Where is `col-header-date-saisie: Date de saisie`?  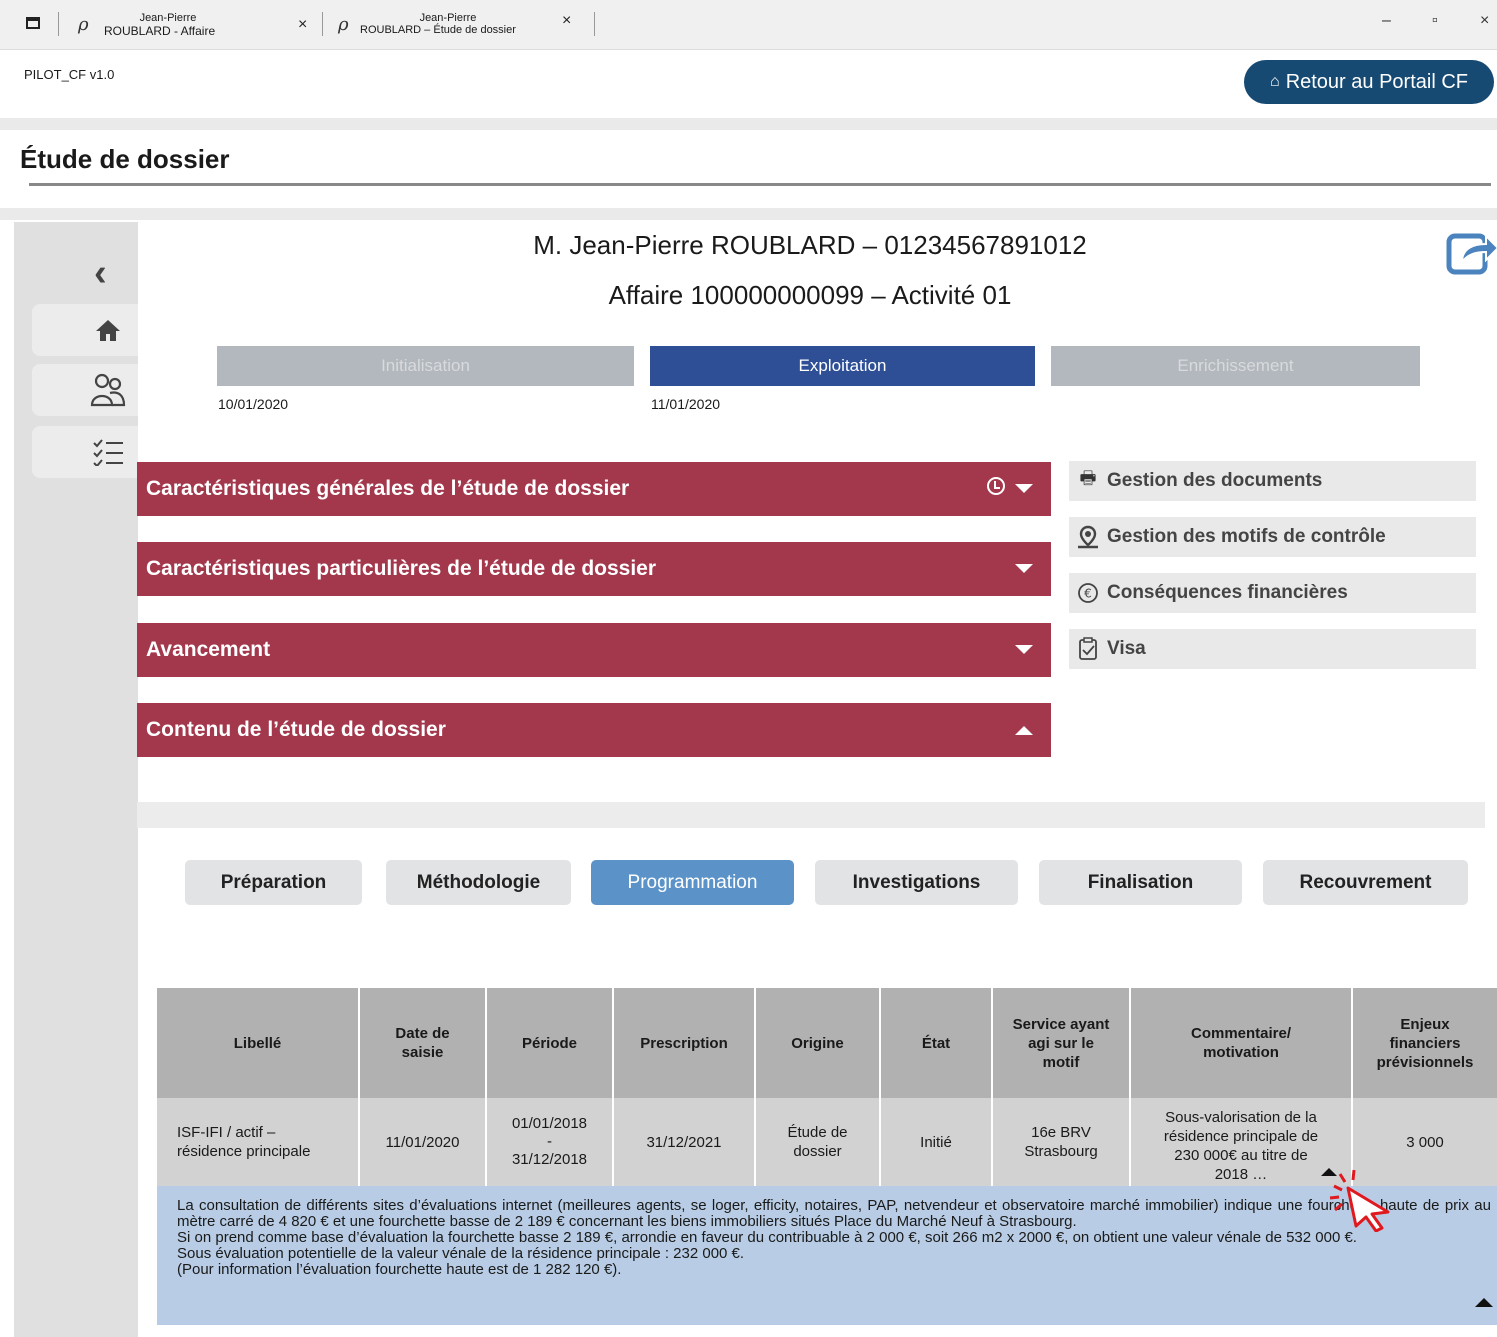 col-header-date-saisie: Date de saisie is located at coordinates (423, 1043).